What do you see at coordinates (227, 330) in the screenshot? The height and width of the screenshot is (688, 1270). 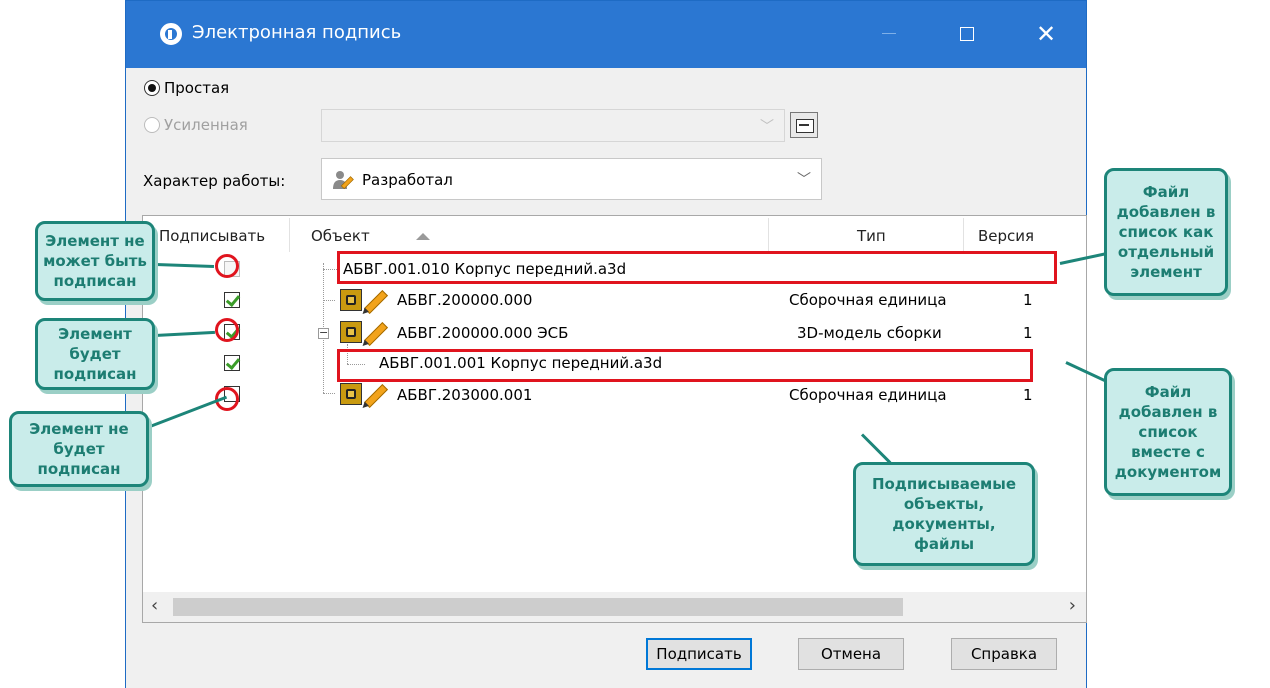 I see `highlight-circle-checked` at bounding box center [227, 330].